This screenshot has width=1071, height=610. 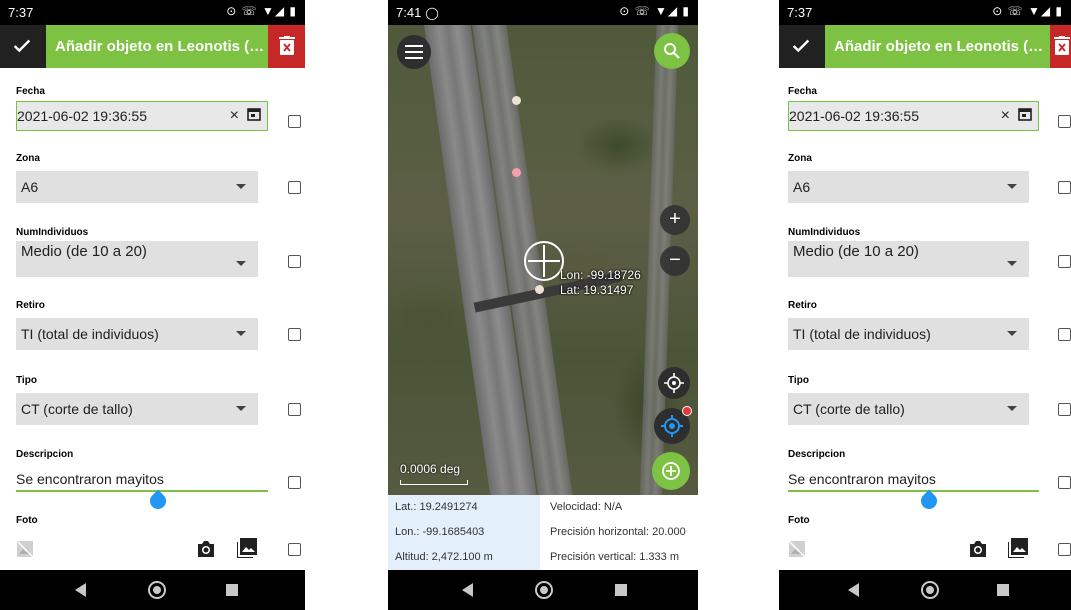 I want to click on menu-button, so click(x=414, y=52).